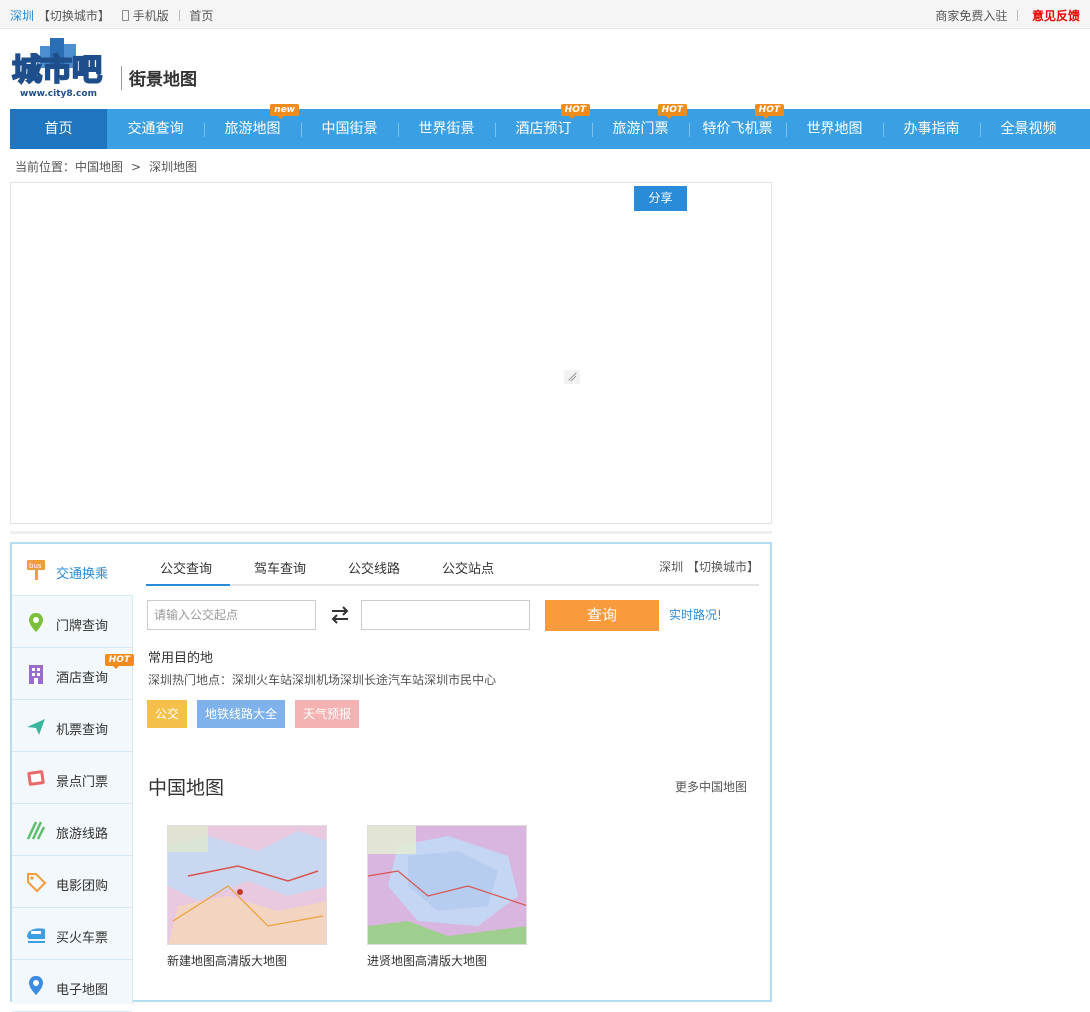 The height and width of the screenshot is (1012, 1090). Describe the element at coordinates (340, 615) in the screenshot. I see `swap-icon` at that location.